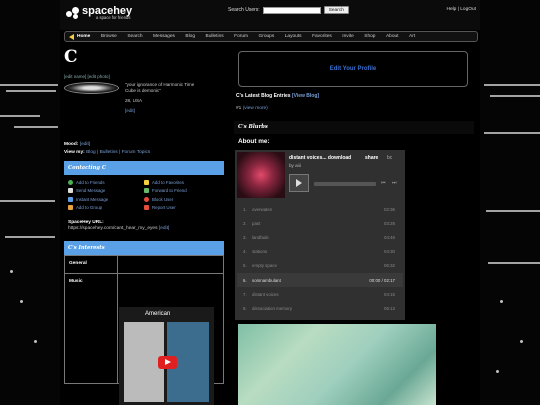 The width and height of the screenshot is (540, 405). I want to click on add-group-label: Add to Group, so click(89, 208).